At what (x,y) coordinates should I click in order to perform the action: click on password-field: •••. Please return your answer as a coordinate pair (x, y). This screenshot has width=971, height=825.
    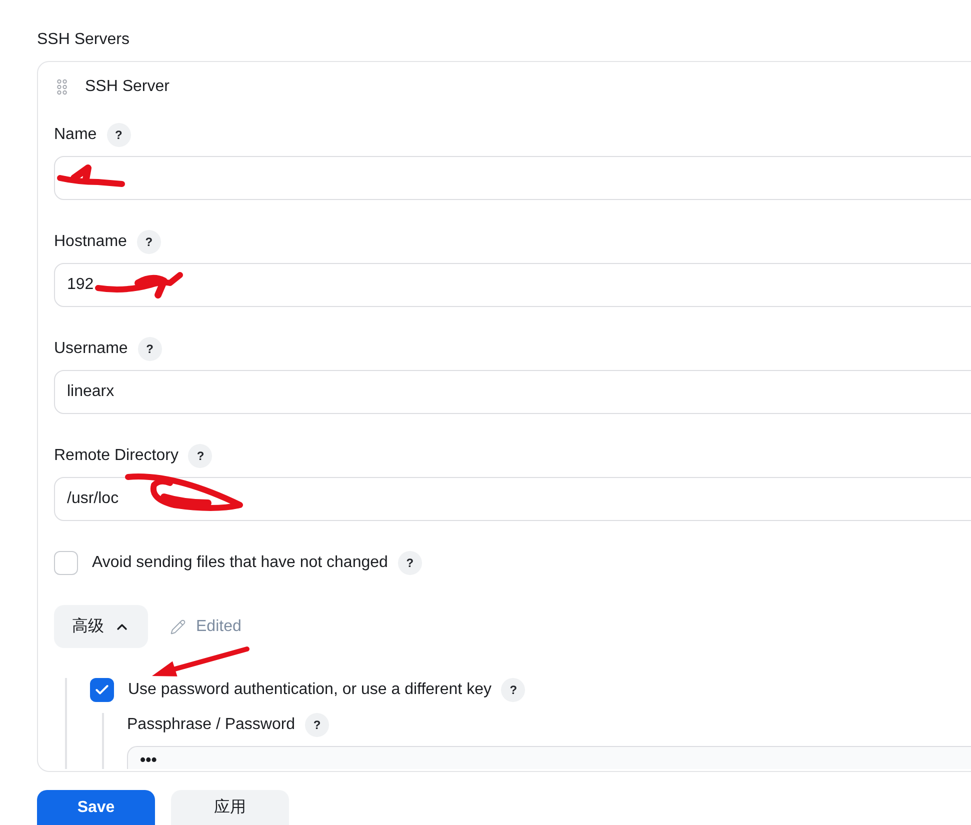
    Looking at the image, I should click on (549, 757).